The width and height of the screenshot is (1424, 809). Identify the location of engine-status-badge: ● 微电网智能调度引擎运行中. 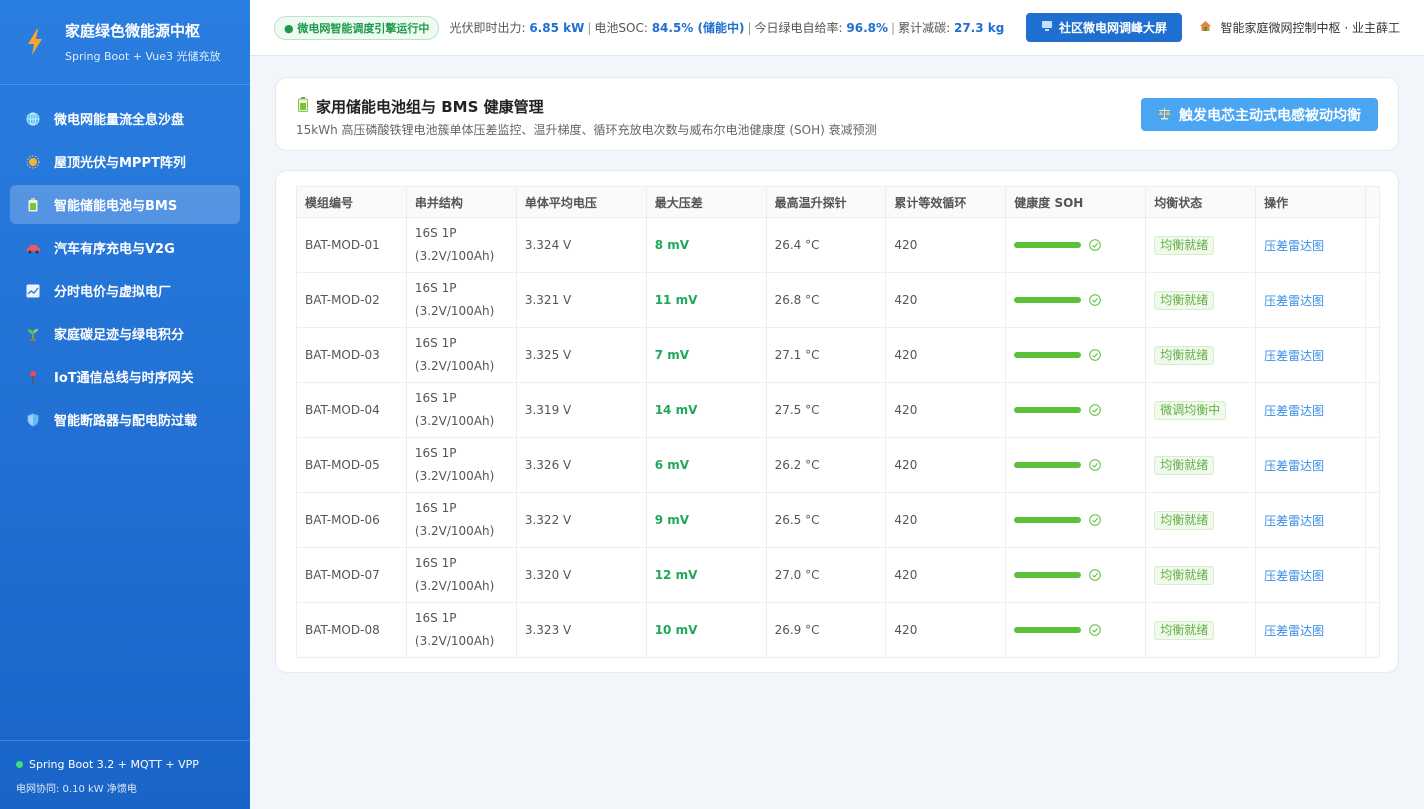
(357, 27).